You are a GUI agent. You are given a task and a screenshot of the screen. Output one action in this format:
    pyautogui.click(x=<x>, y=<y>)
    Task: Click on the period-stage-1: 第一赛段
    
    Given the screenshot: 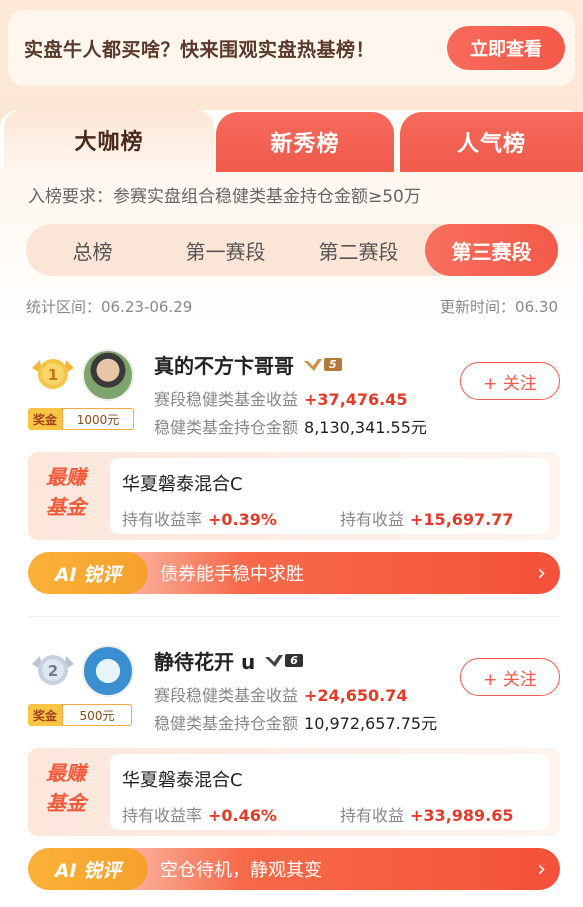 What is the action you would take?
    pyautogui.click(x=225, y=250)
    